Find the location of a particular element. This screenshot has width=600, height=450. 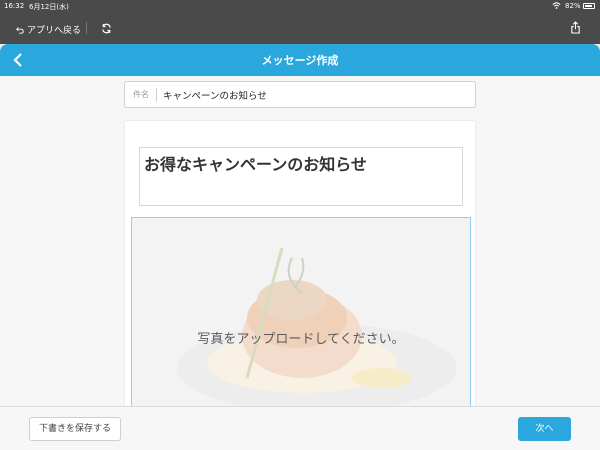

toolbar-divider is located at coordinates (86, 28).